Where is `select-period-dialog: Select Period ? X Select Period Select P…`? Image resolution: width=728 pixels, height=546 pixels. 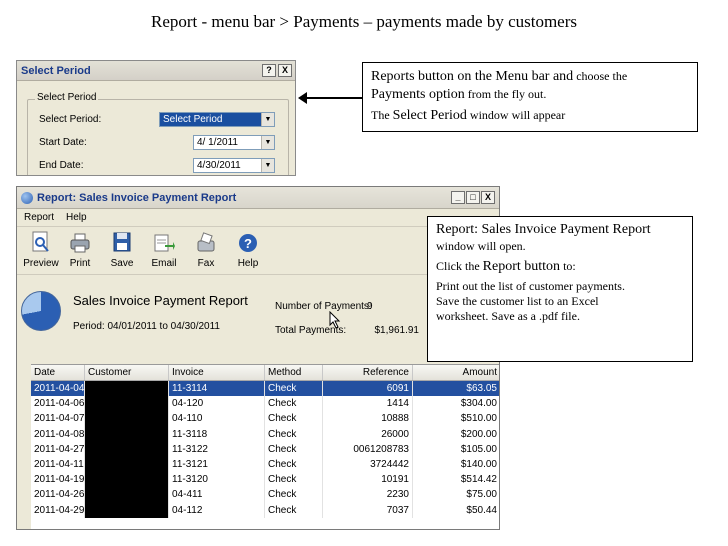 select-period-dialog: Select Period ? X Select Period Select P… is located at coordinates (156, 118).